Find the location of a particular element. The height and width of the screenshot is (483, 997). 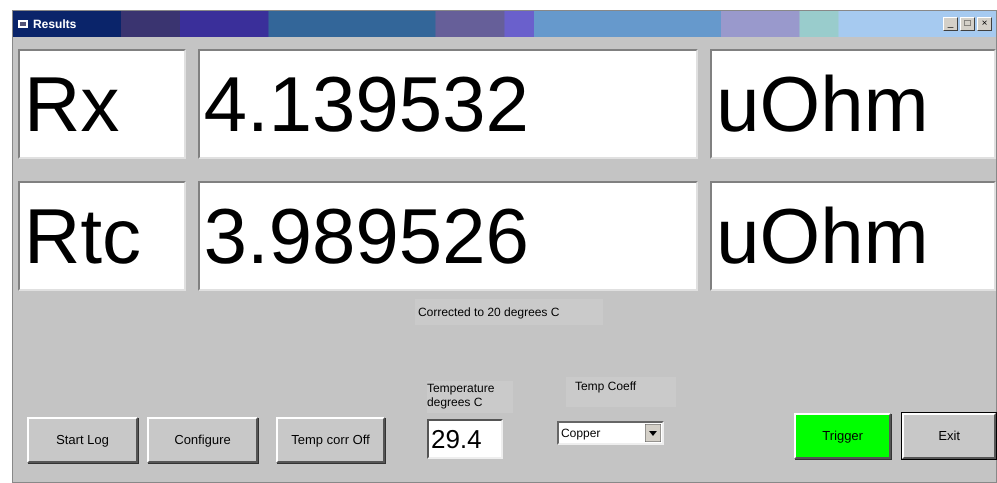

readout-label: Rtc is located at coordinates (102, 236).